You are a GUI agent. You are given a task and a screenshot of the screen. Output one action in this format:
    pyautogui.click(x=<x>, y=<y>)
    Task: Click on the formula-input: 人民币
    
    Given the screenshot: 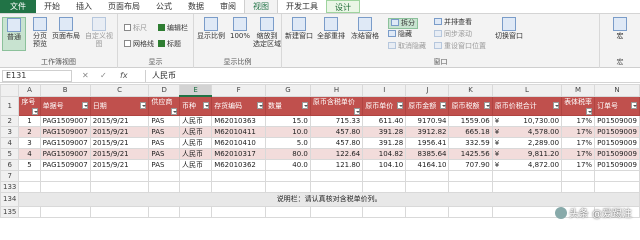 What is the action you would take?
    pyautogui.click(x=391, y=76)
    